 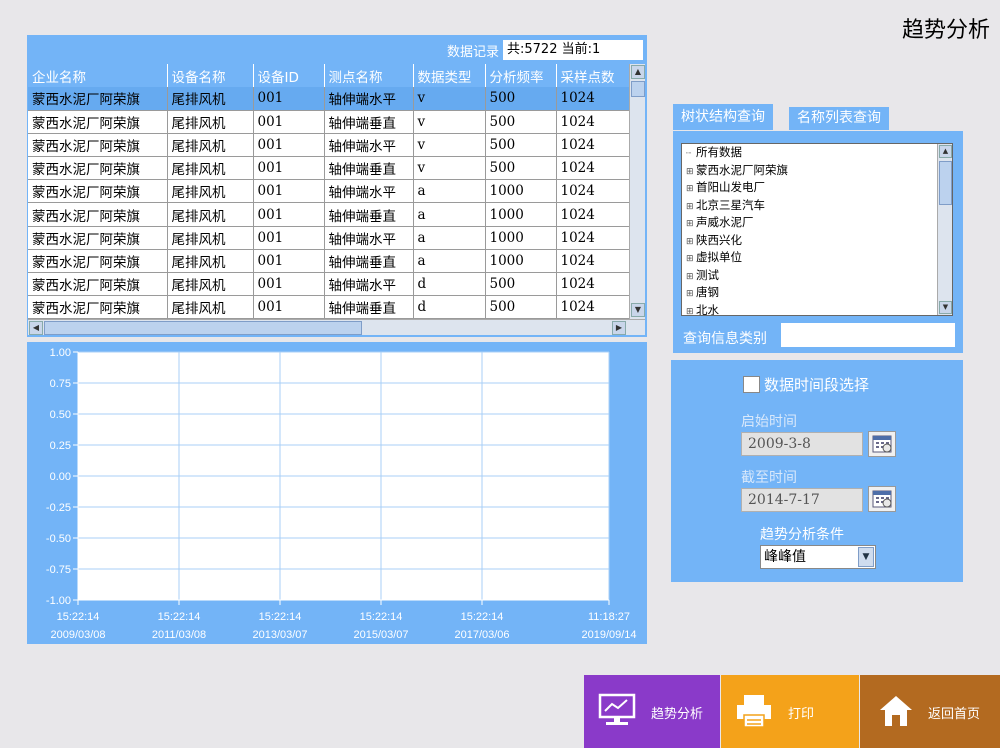 I want to click on grid-horizontal-scrollbar: ◀ ▶, so click(x=336, y=327).